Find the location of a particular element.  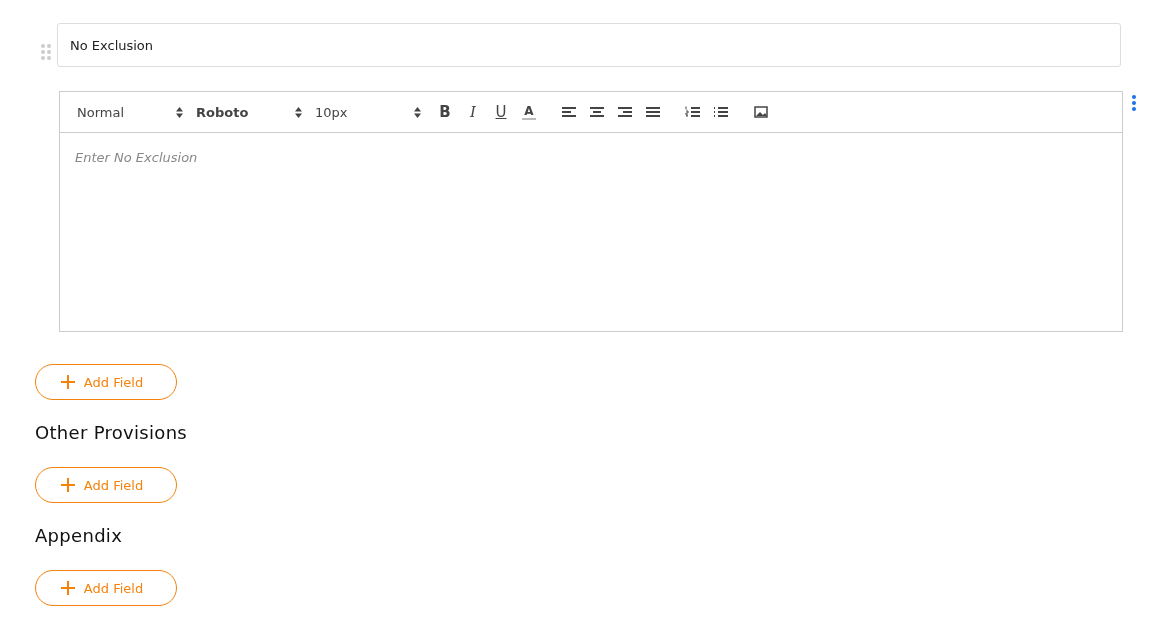

color-button: A is located at coordinates (529, 112).